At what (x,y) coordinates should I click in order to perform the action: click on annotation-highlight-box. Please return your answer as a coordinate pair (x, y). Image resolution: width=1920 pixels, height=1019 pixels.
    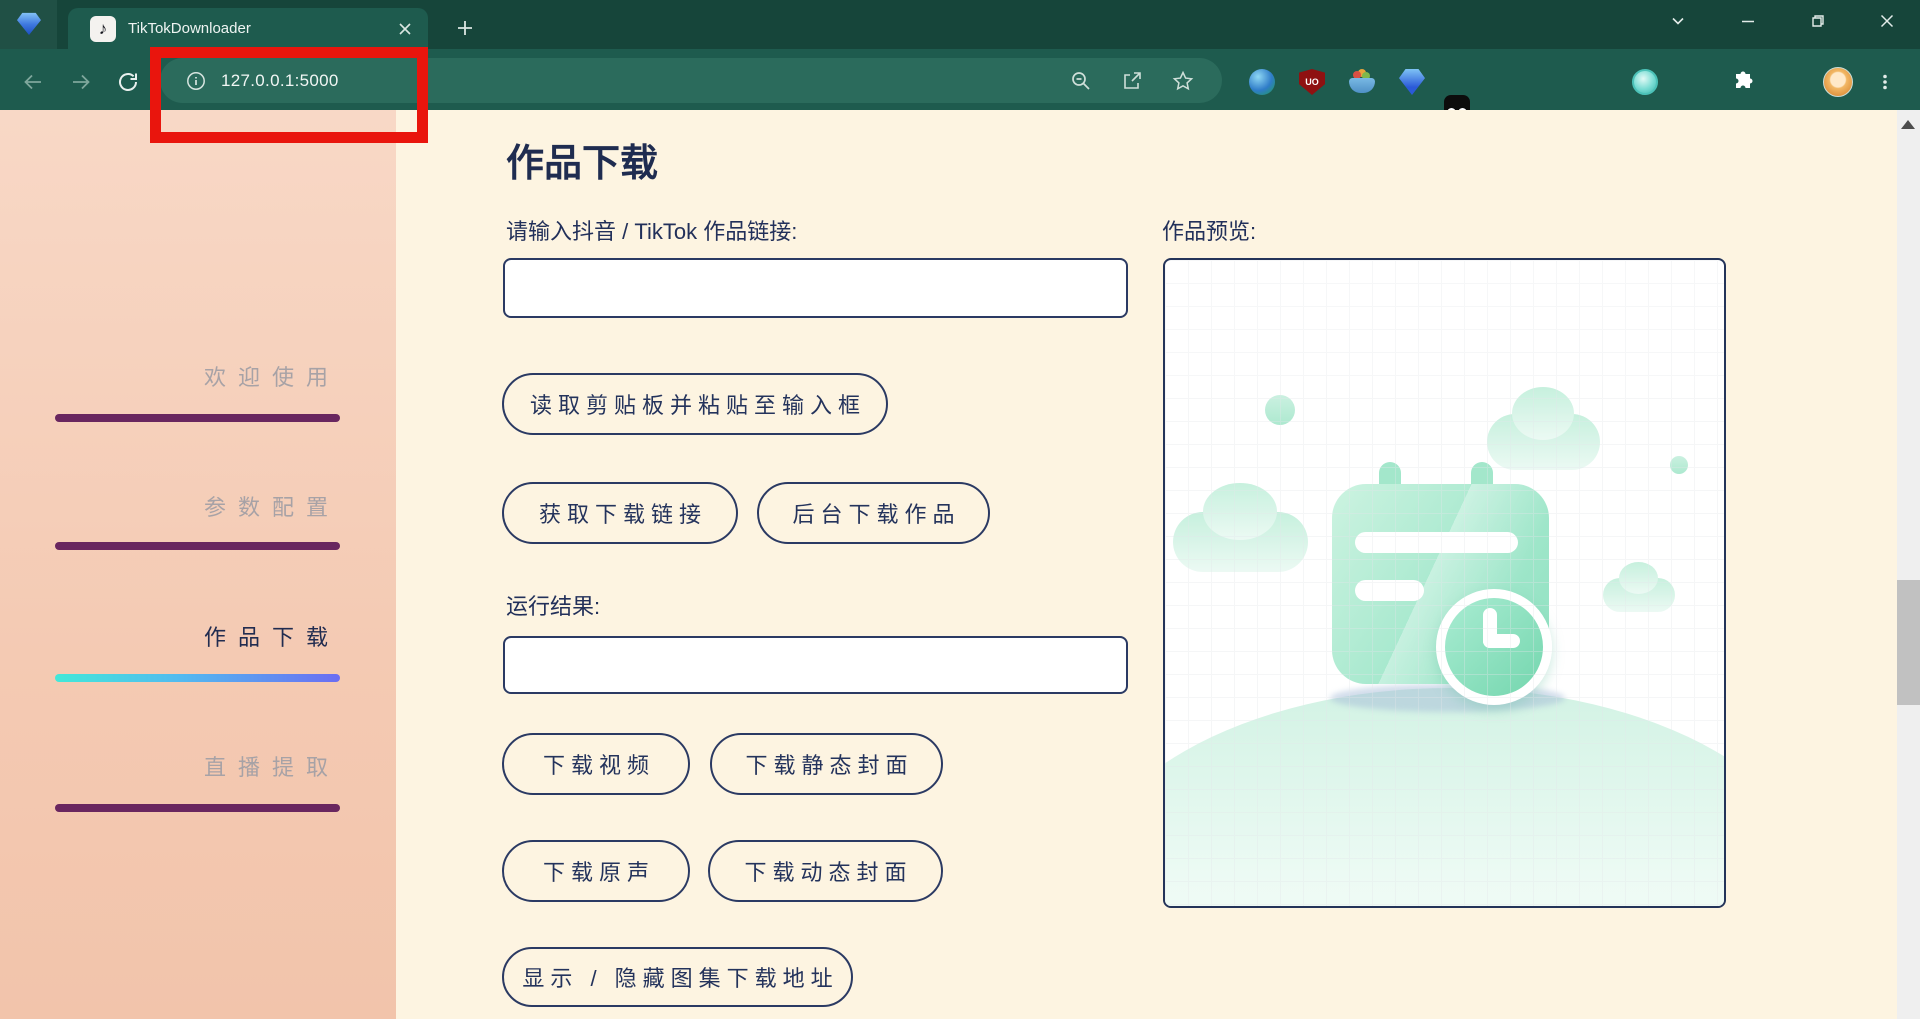
    Looking at the image, I should click on (289, 95).